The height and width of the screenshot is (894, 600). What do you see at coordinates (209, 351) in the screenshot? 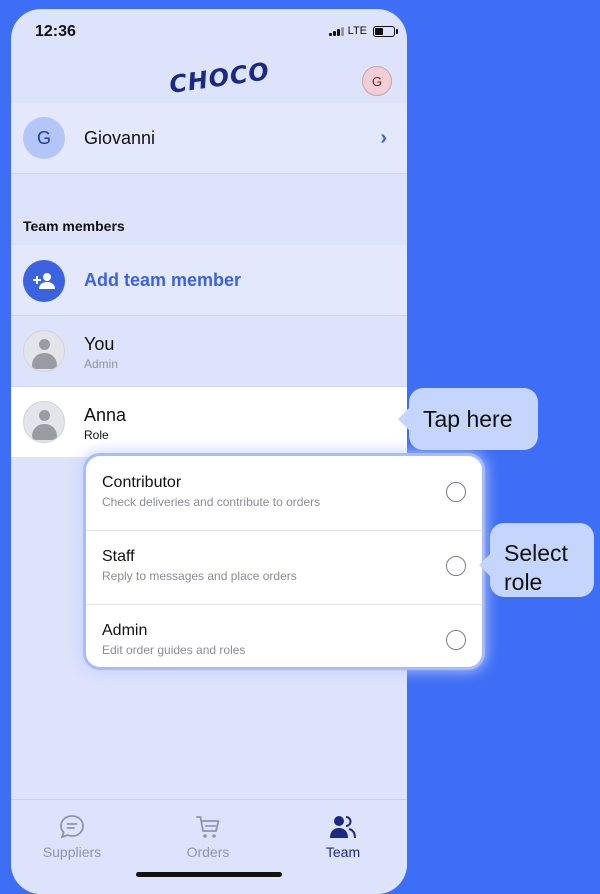
I see `member-row-you: You Admin` at bounding box center [209, 351].